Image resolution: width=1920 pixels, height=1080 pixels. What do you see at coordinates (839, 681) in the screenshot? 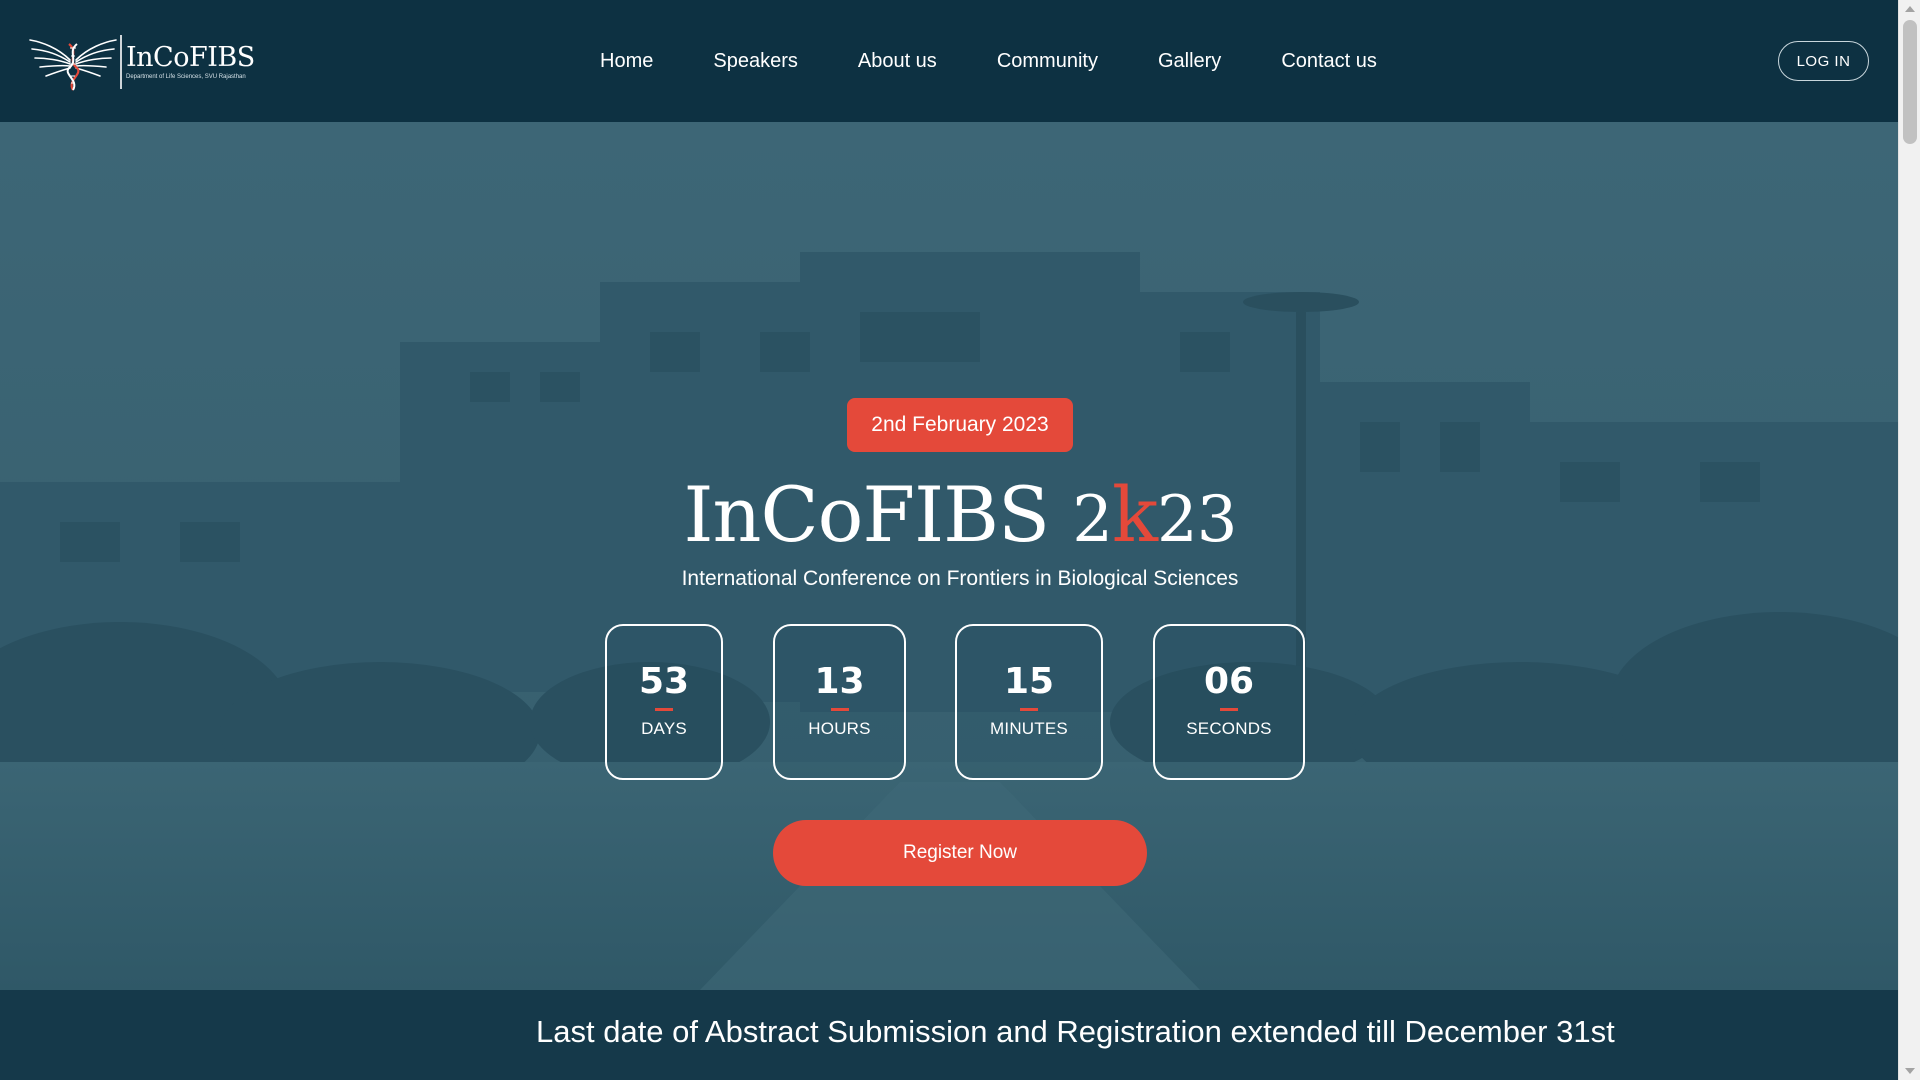
I see `countdown-hours-value: 13` at bounding box center [839, 681].